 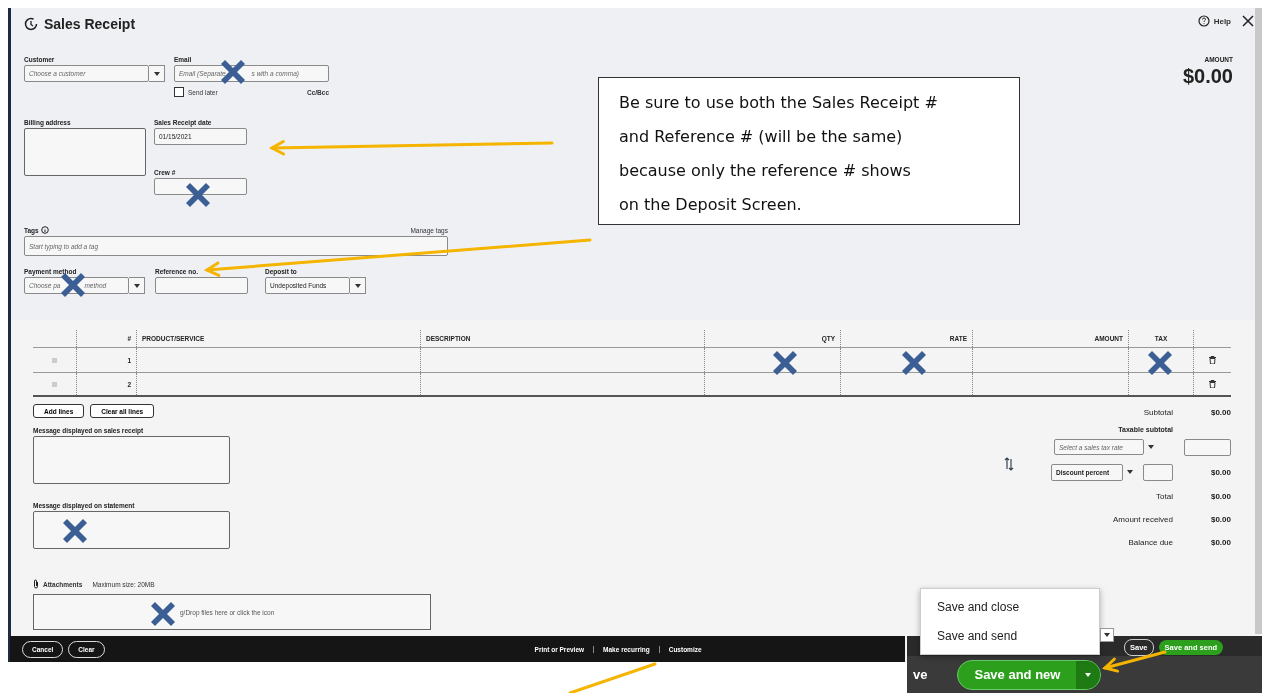 What do you see at coordinates (1164, 496) in the screenshot?
I see `total-label: Total` at bounding box center [1164, 496].